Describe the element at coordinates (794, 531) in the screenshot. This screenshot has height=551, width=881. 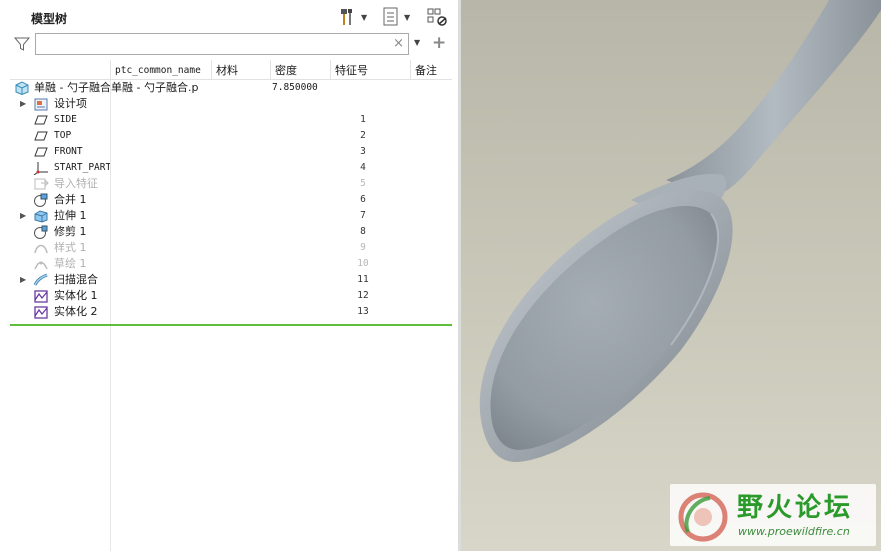
I see `watermark-url: www.proewildfire.cn` at that location.